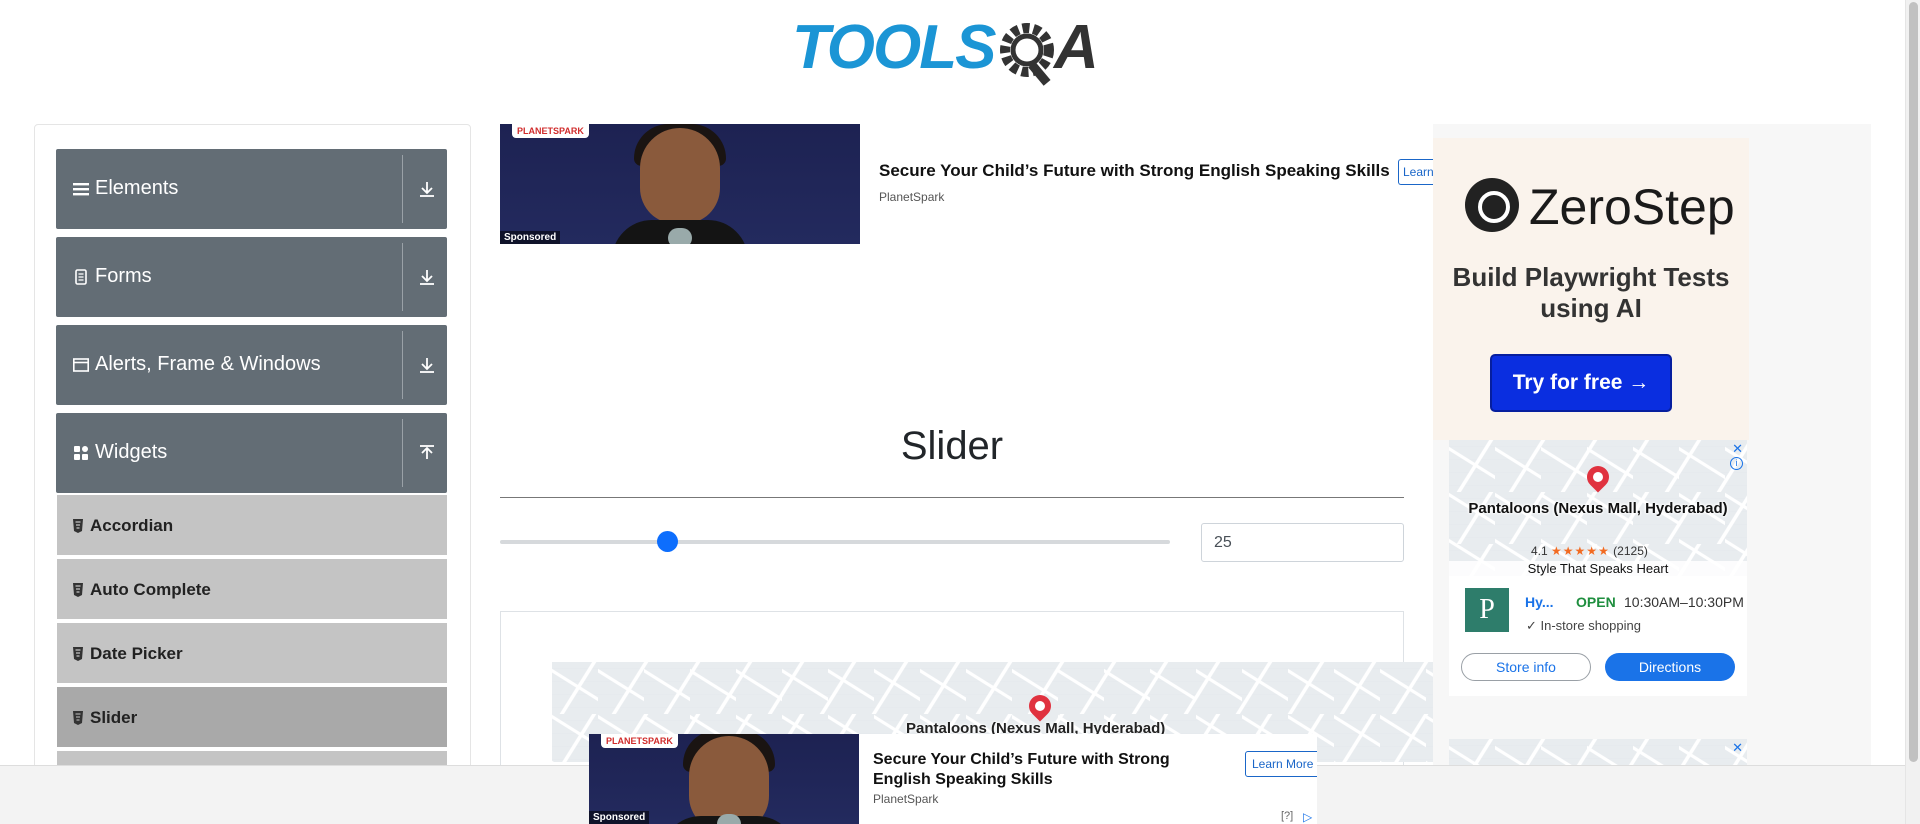 The width and height of the screenshot is (1920, 824). Describe the element at coordinates (1632, 207) in the screenshot. I see `zerostep-name: ZeroStep` at that location.